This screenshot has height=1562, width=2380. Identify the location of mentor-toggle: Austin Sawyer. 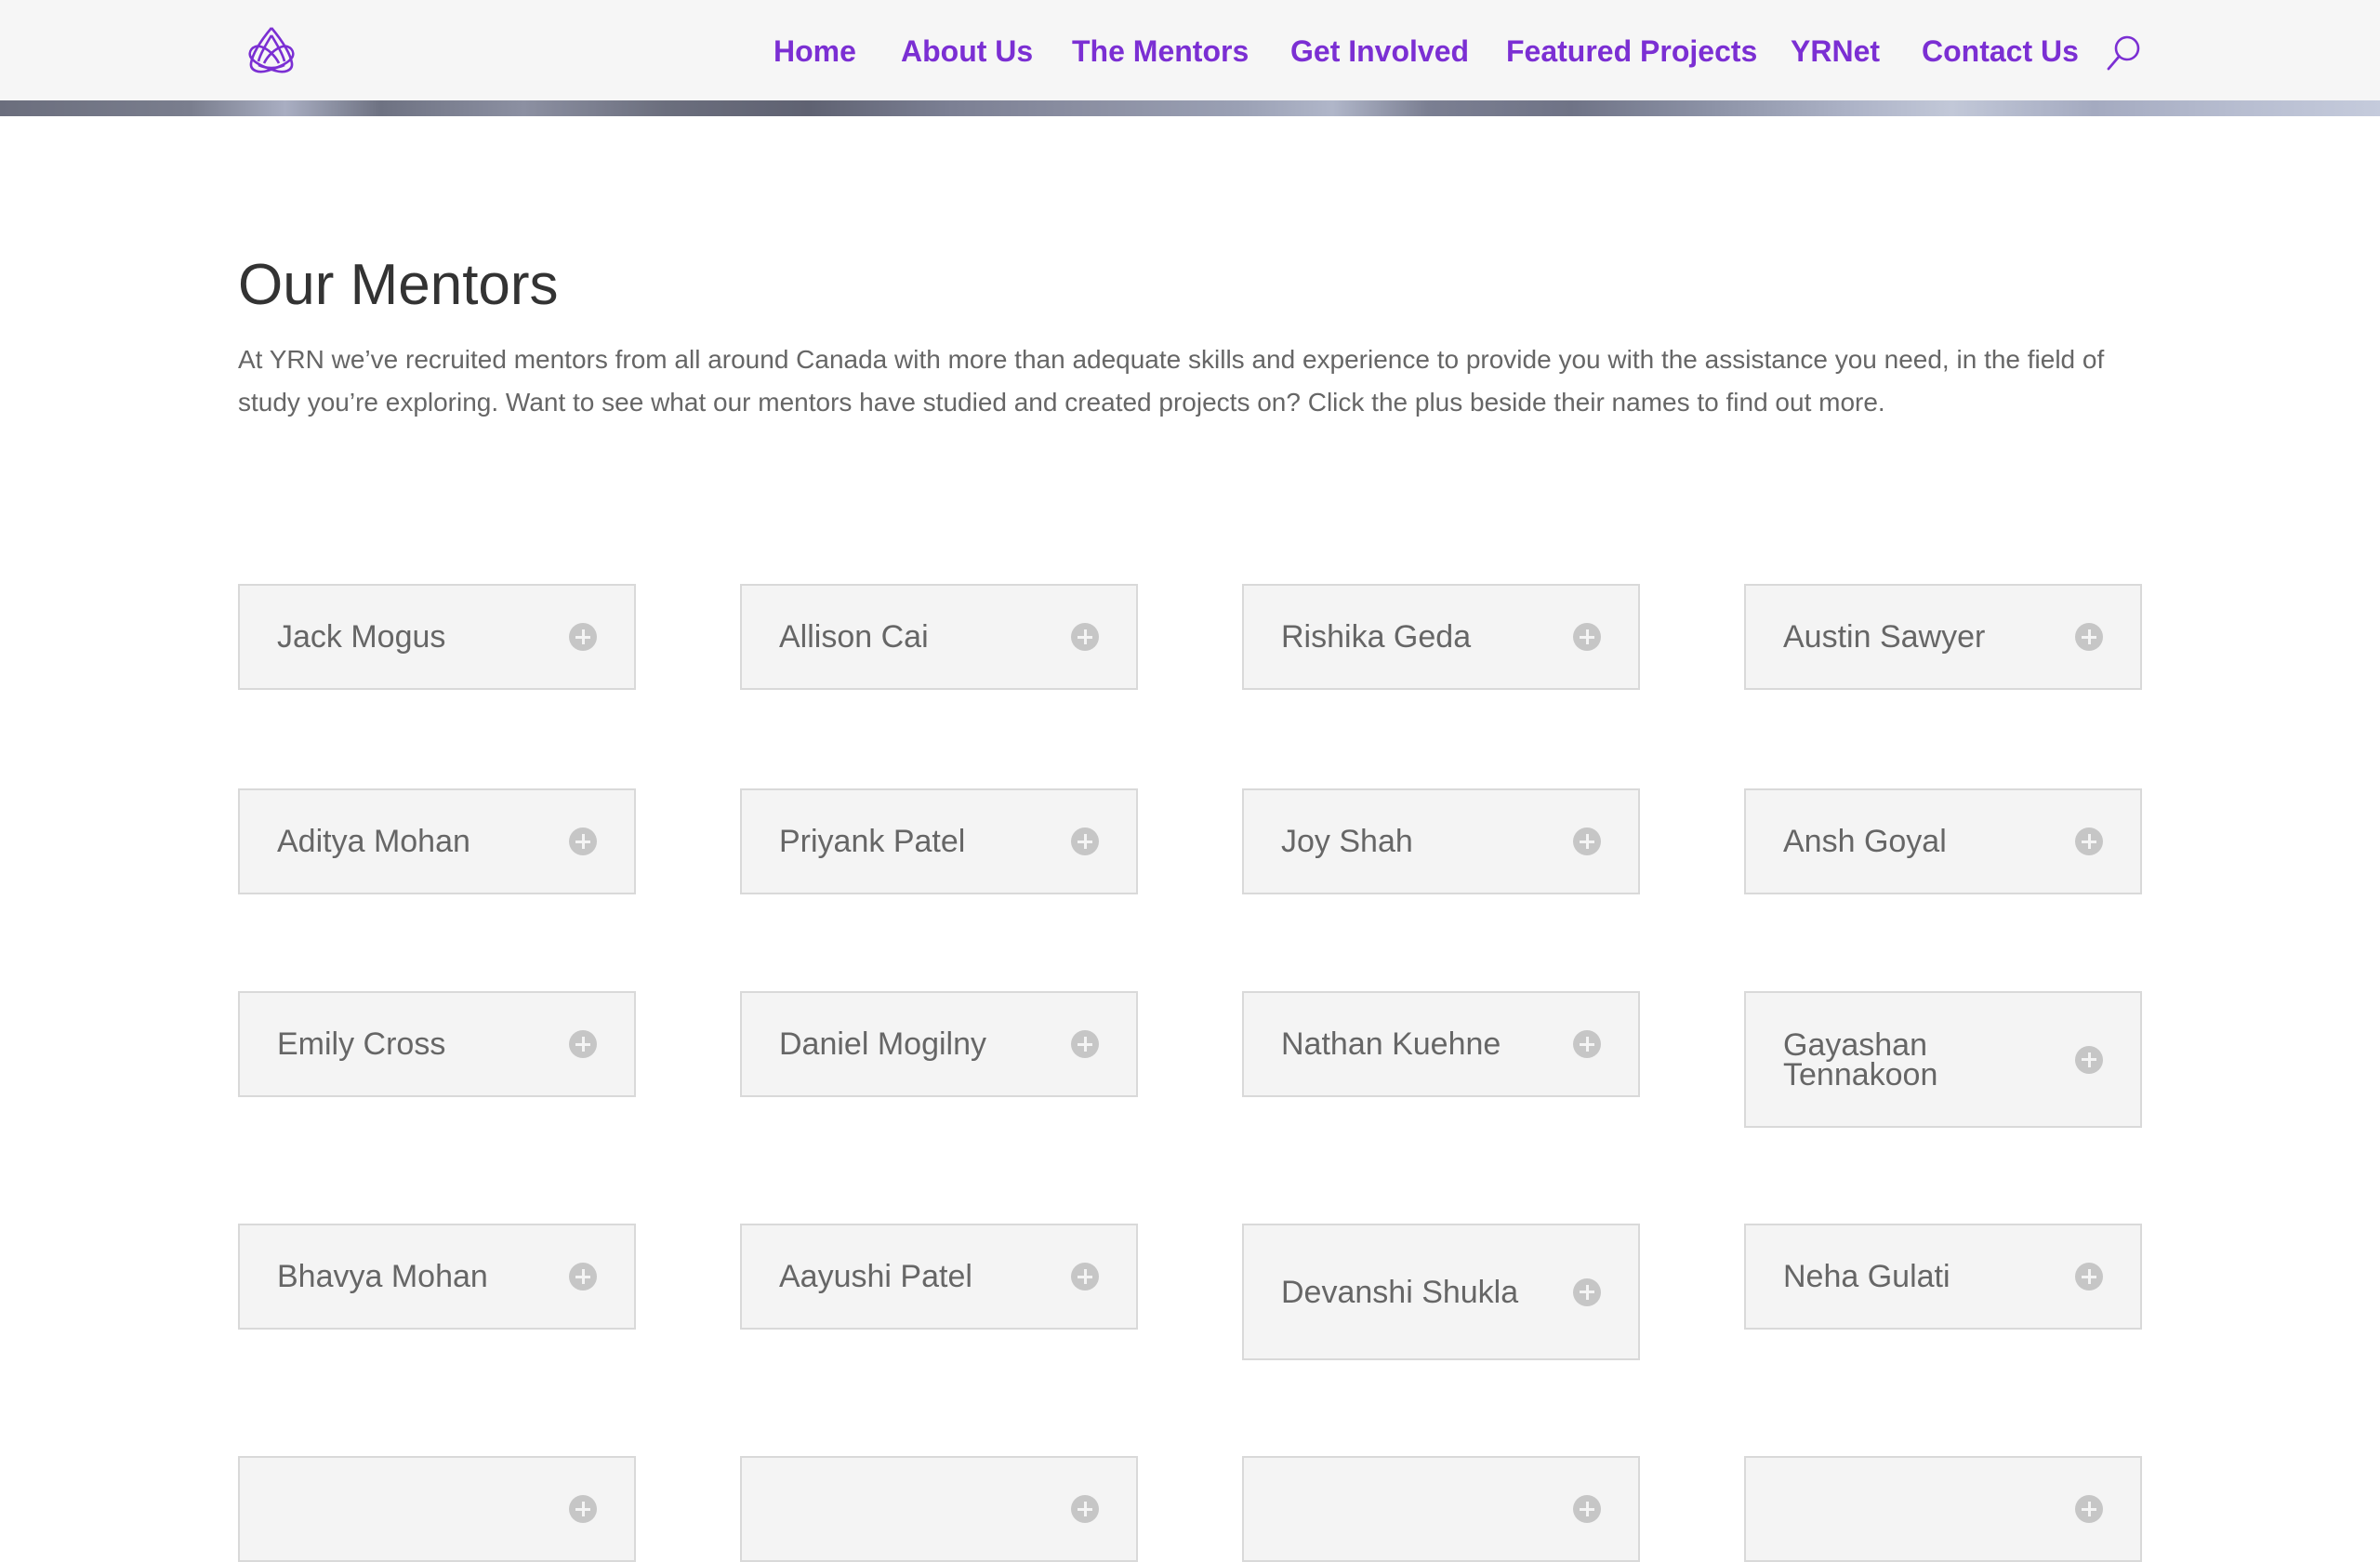
(1943, 637).